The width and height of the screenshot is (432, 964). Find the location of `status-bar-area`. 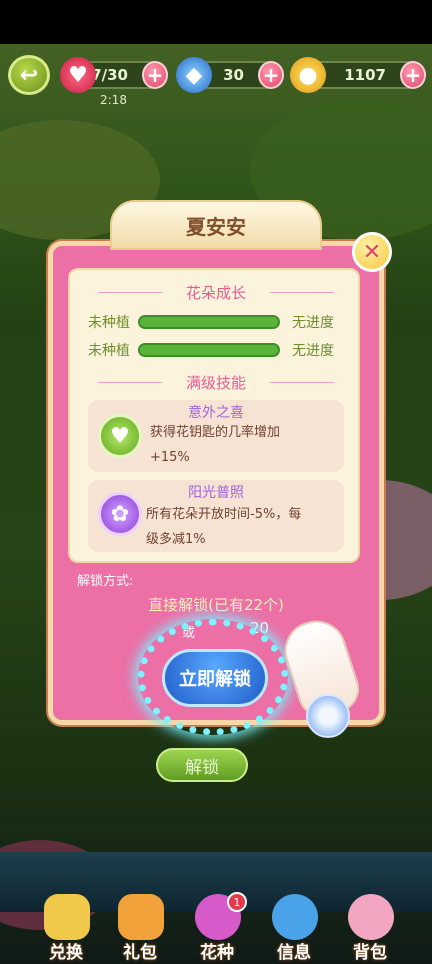

status-bar-area is located at coordinates (216, 22).